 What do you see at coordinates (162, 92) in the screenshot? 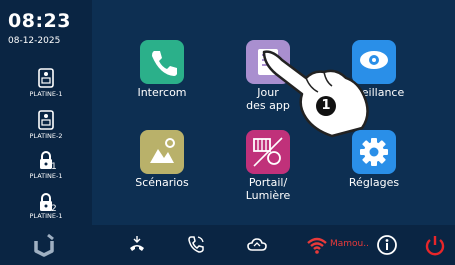
I see `app-label: Intercom` at bounding box center [162, 92].